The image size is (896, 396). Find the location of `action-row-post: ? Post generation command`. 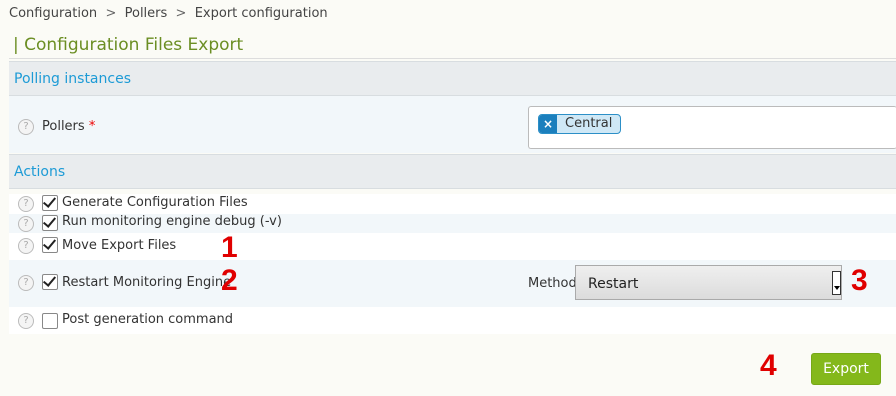

action-row-post: ? Post generation command is located at coordinates (452, 320).